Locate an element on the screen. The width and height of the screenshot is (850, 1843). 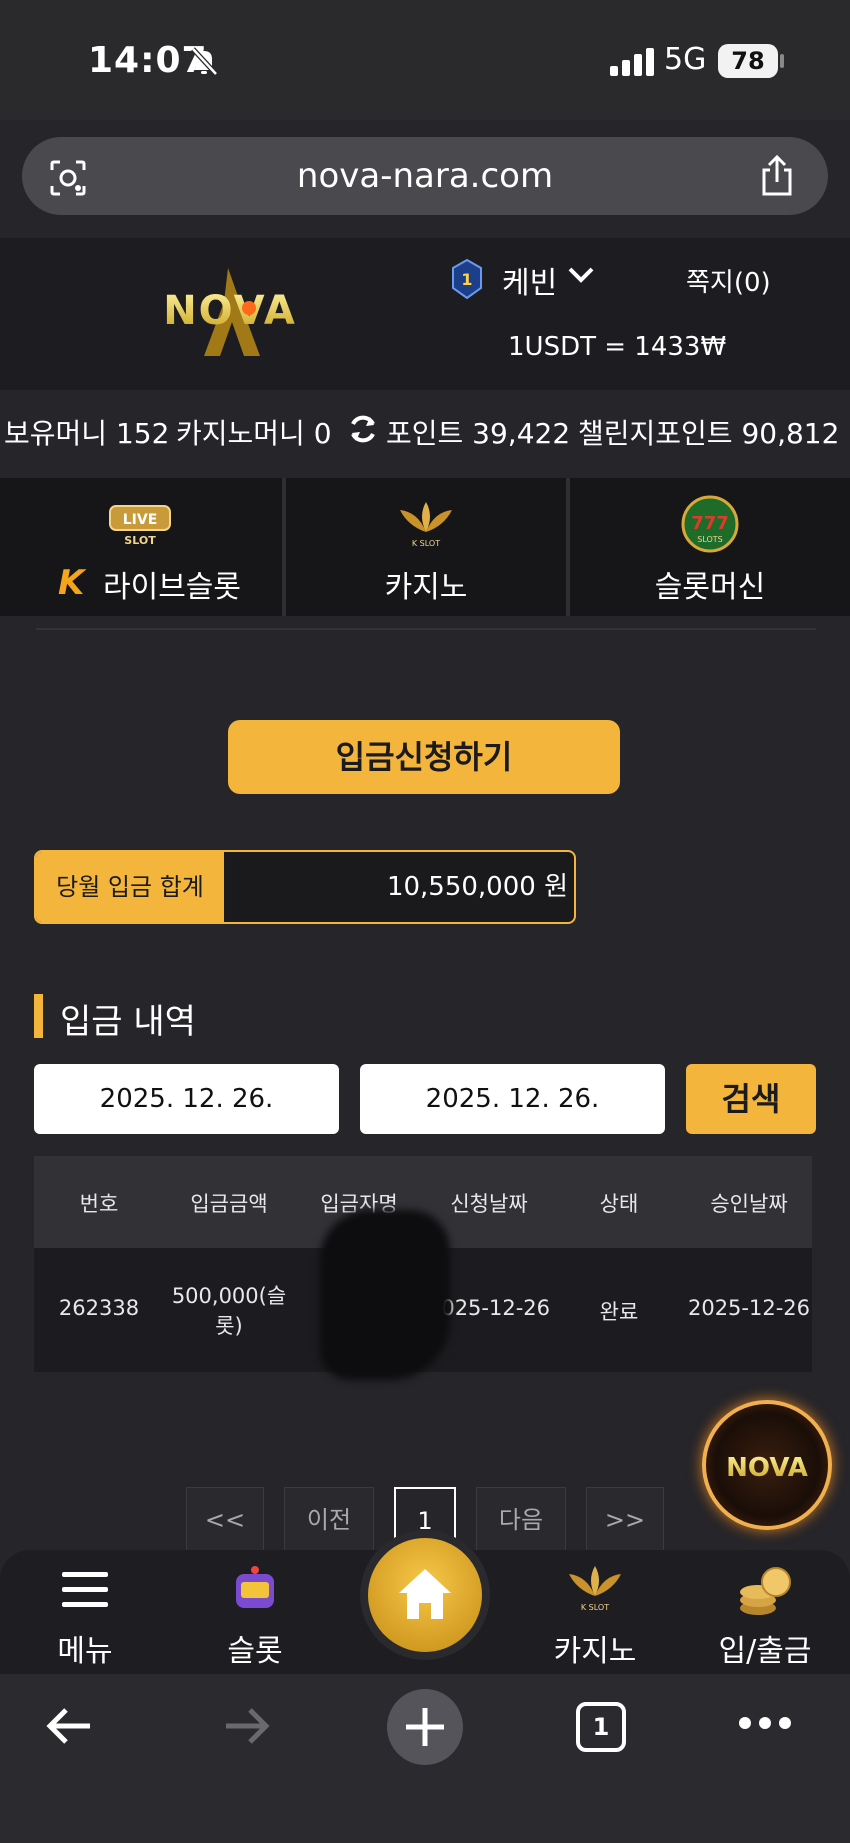
bell-muted-icon is located at coordinates (204, 61).